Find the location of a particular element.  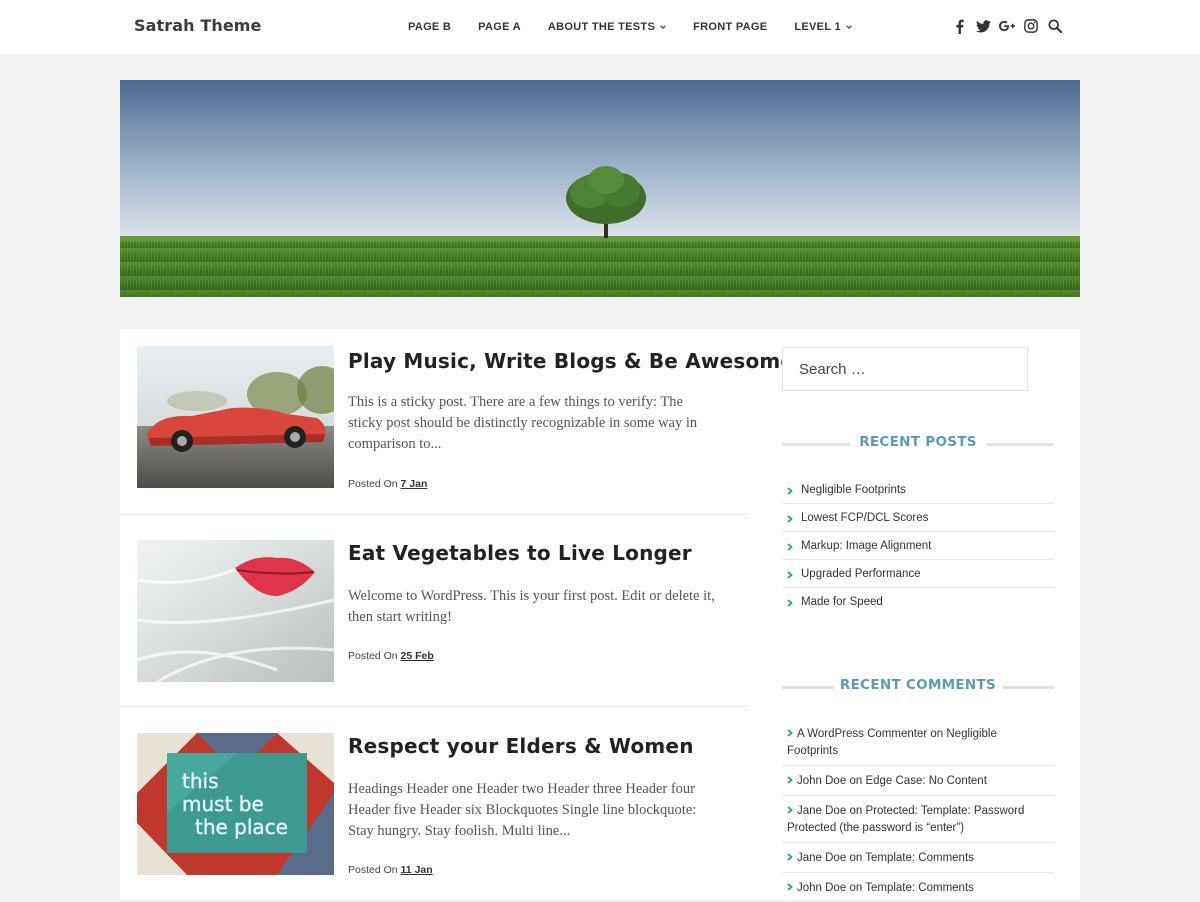

post-date-link: 11 Jan is located at coordinates (417, 870).